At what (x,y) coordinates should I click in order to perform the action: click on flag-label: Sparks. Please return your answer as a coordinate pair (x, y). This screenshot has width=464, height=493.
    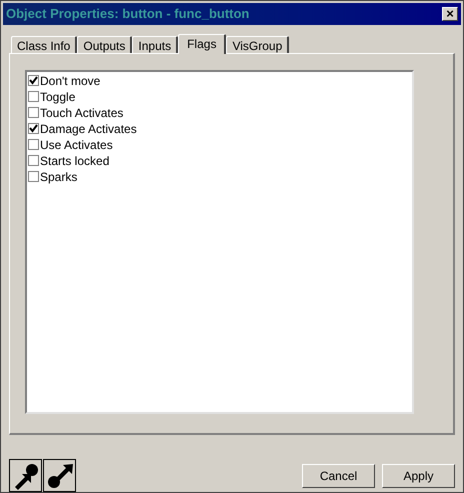
    Looking at the image, I should click on (59, 177).